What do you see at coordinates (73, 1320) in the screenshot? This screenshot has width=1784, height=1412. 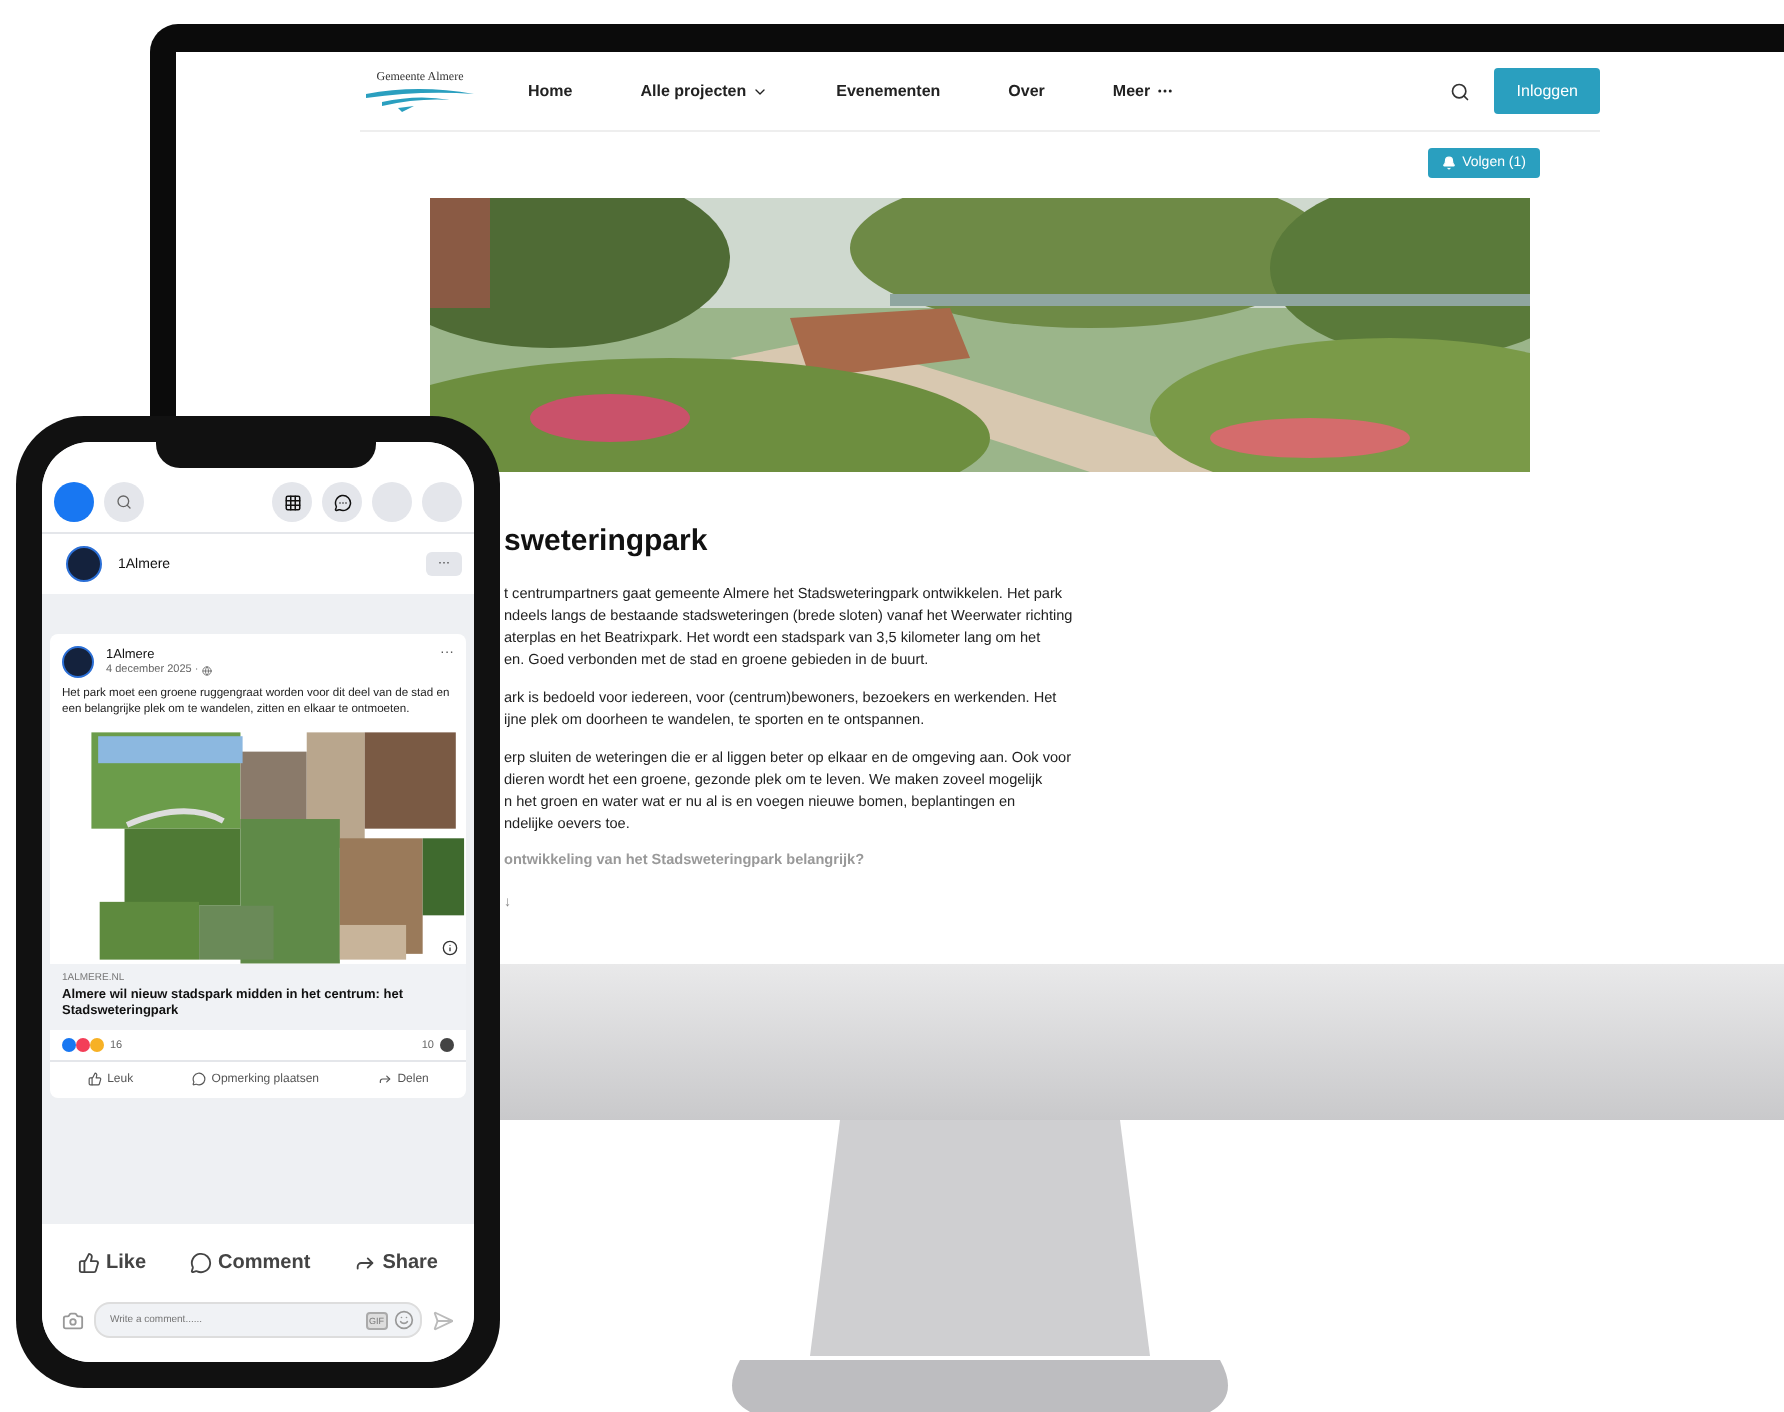 I see `camera-icon` at bounding box center [73, 1320].